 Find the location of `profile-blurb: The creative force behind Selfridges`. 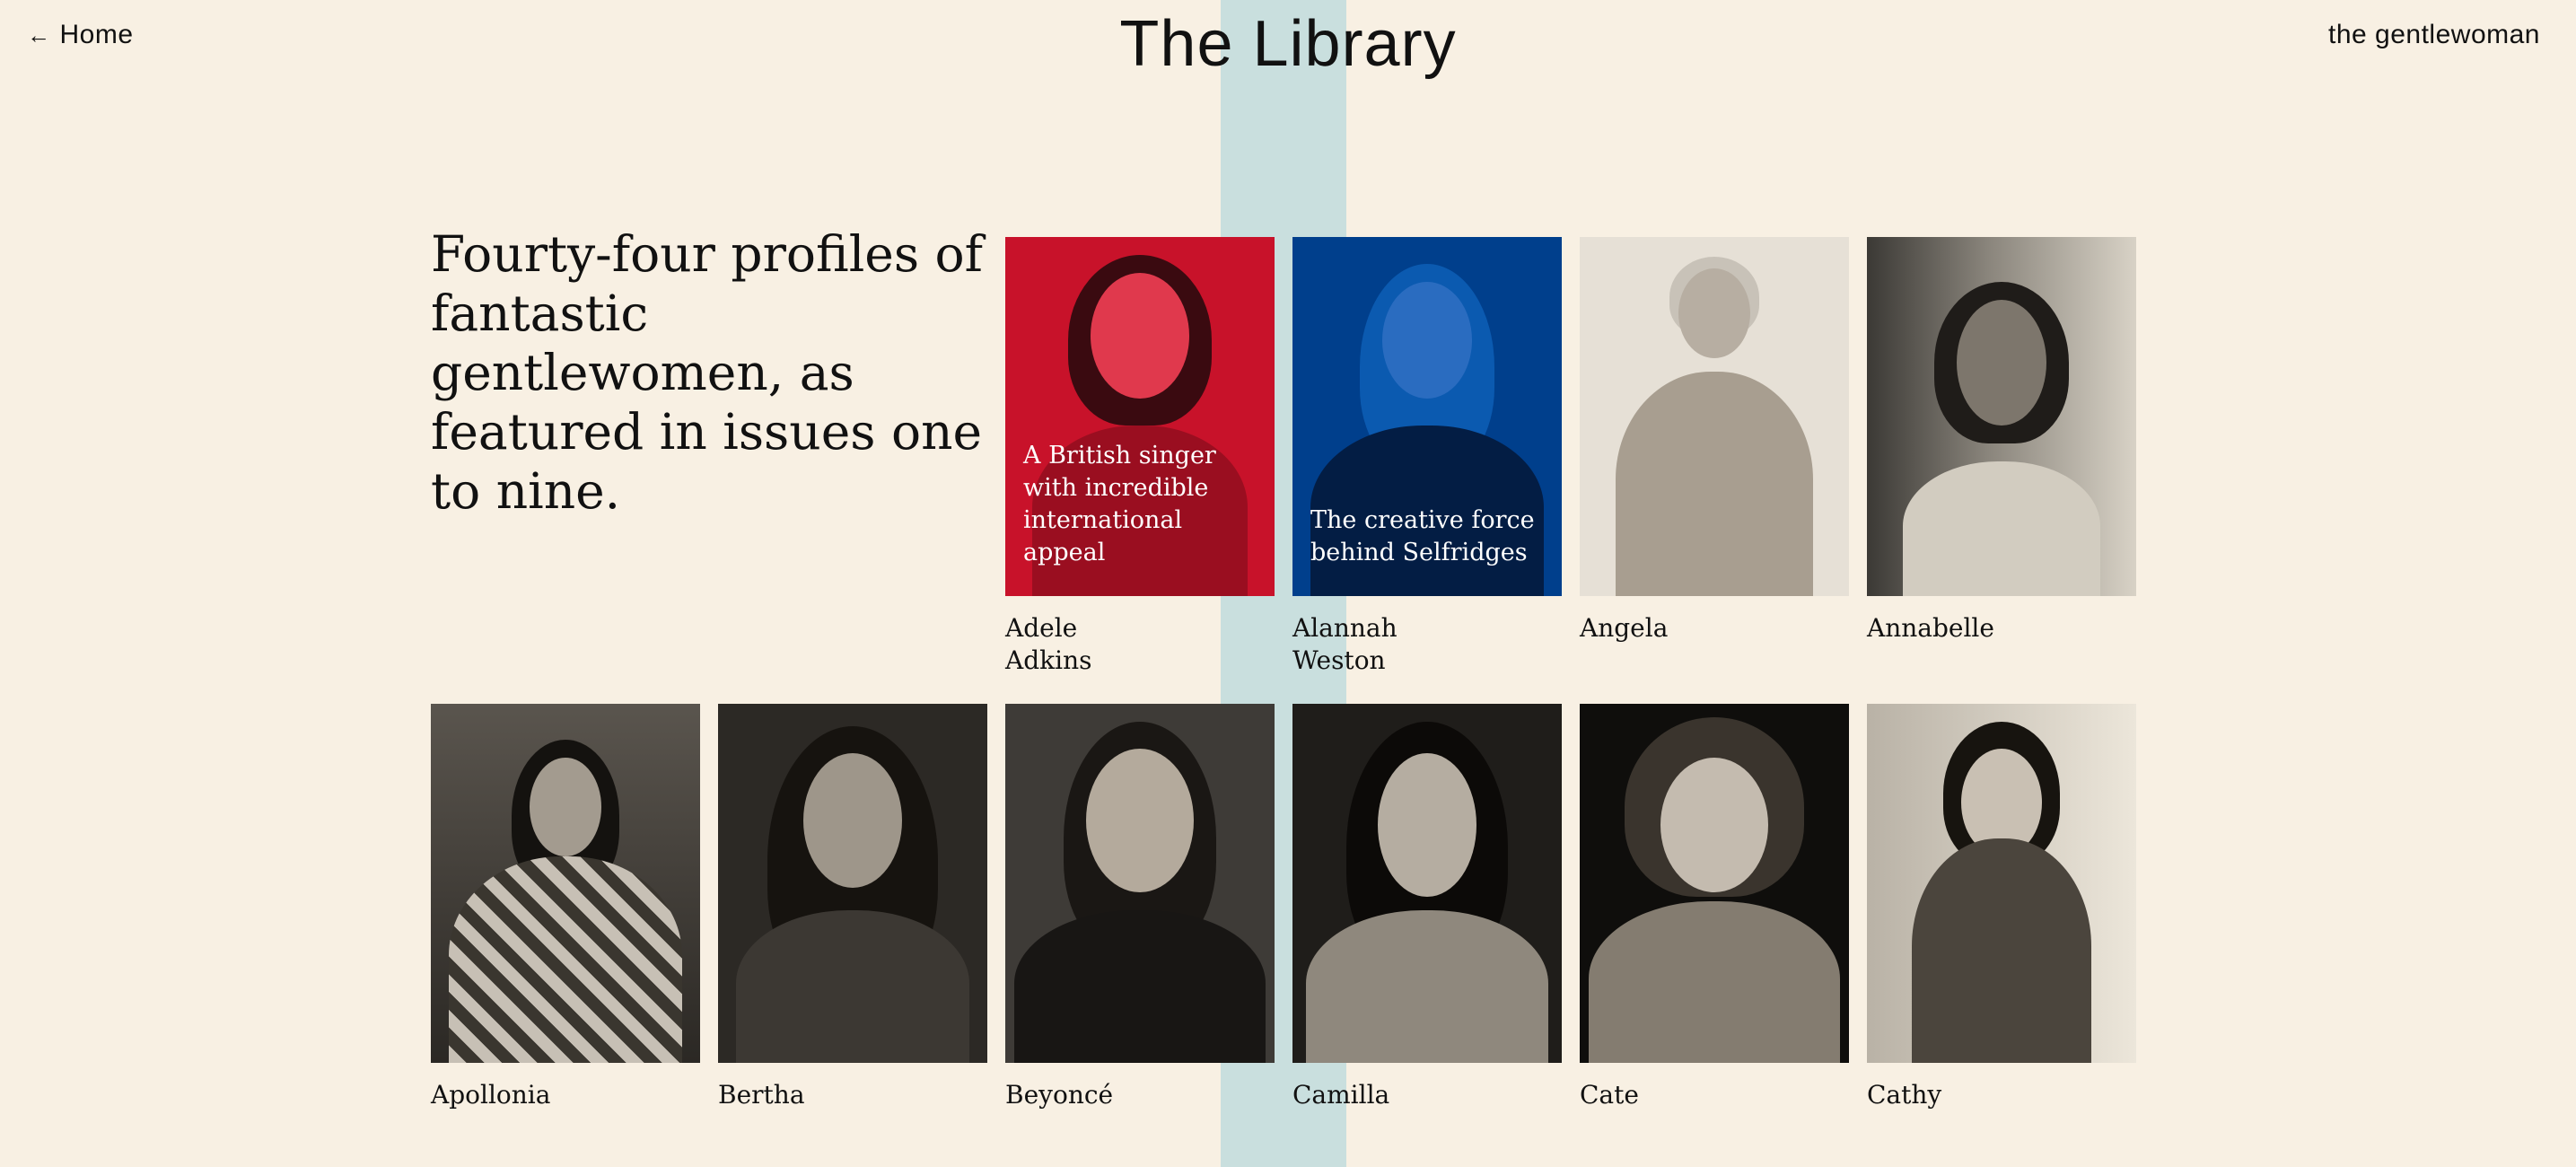

profile-blurb: The creative force behind Selfridges is located at coordinates (1422, 536).